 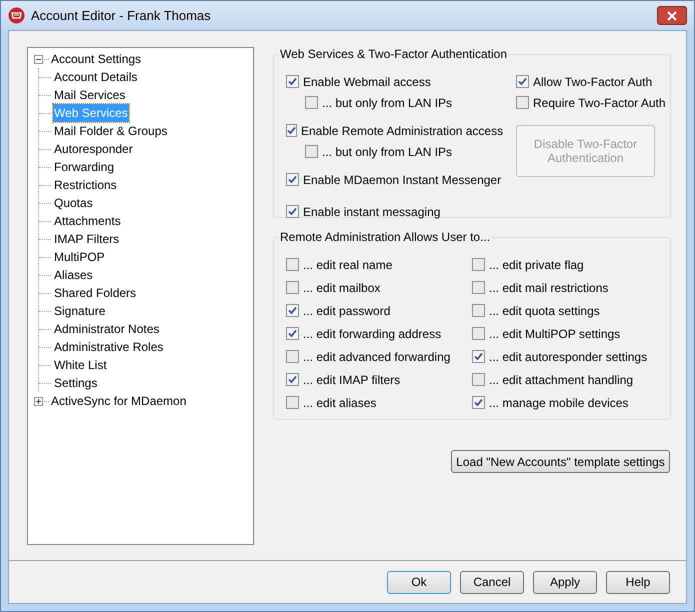 I want to click on checkbox-label: ... edit private flag, so click(x=536, y=265).